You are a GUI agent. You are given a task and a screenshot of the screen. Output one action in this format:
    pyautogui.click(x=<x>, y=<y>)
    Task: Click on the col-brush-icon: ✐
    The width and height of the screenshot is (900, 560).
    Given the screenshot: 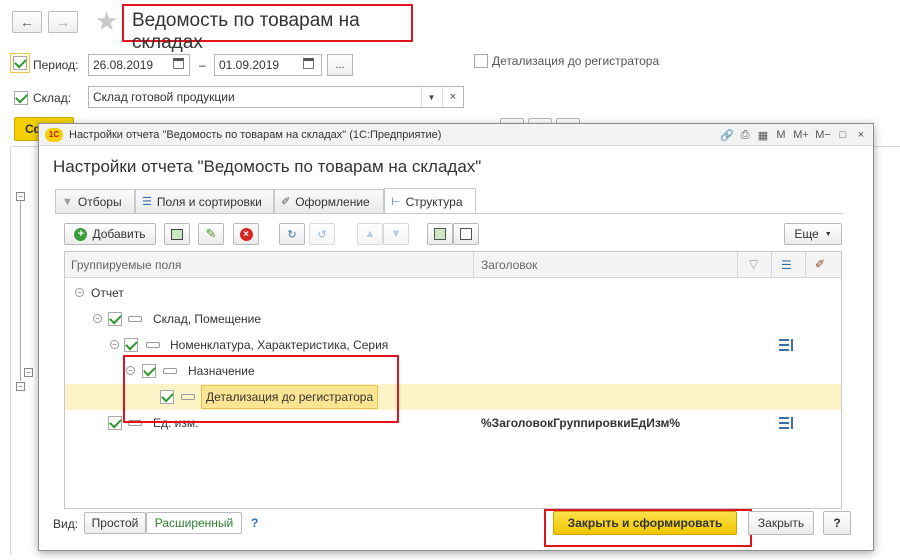 What is the action you would take?
    pyautogui.click(x=820, y=264)
    